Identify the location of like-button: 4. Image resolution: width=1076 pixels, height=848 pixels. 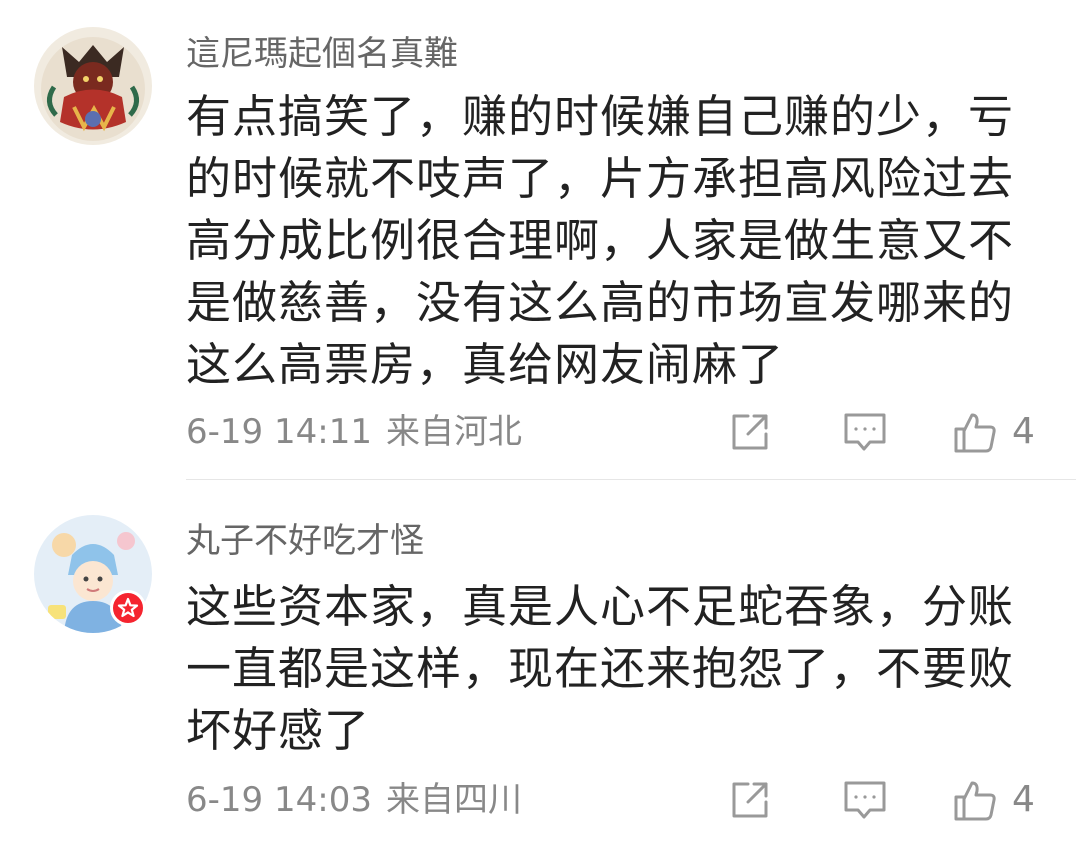
(993, 800).